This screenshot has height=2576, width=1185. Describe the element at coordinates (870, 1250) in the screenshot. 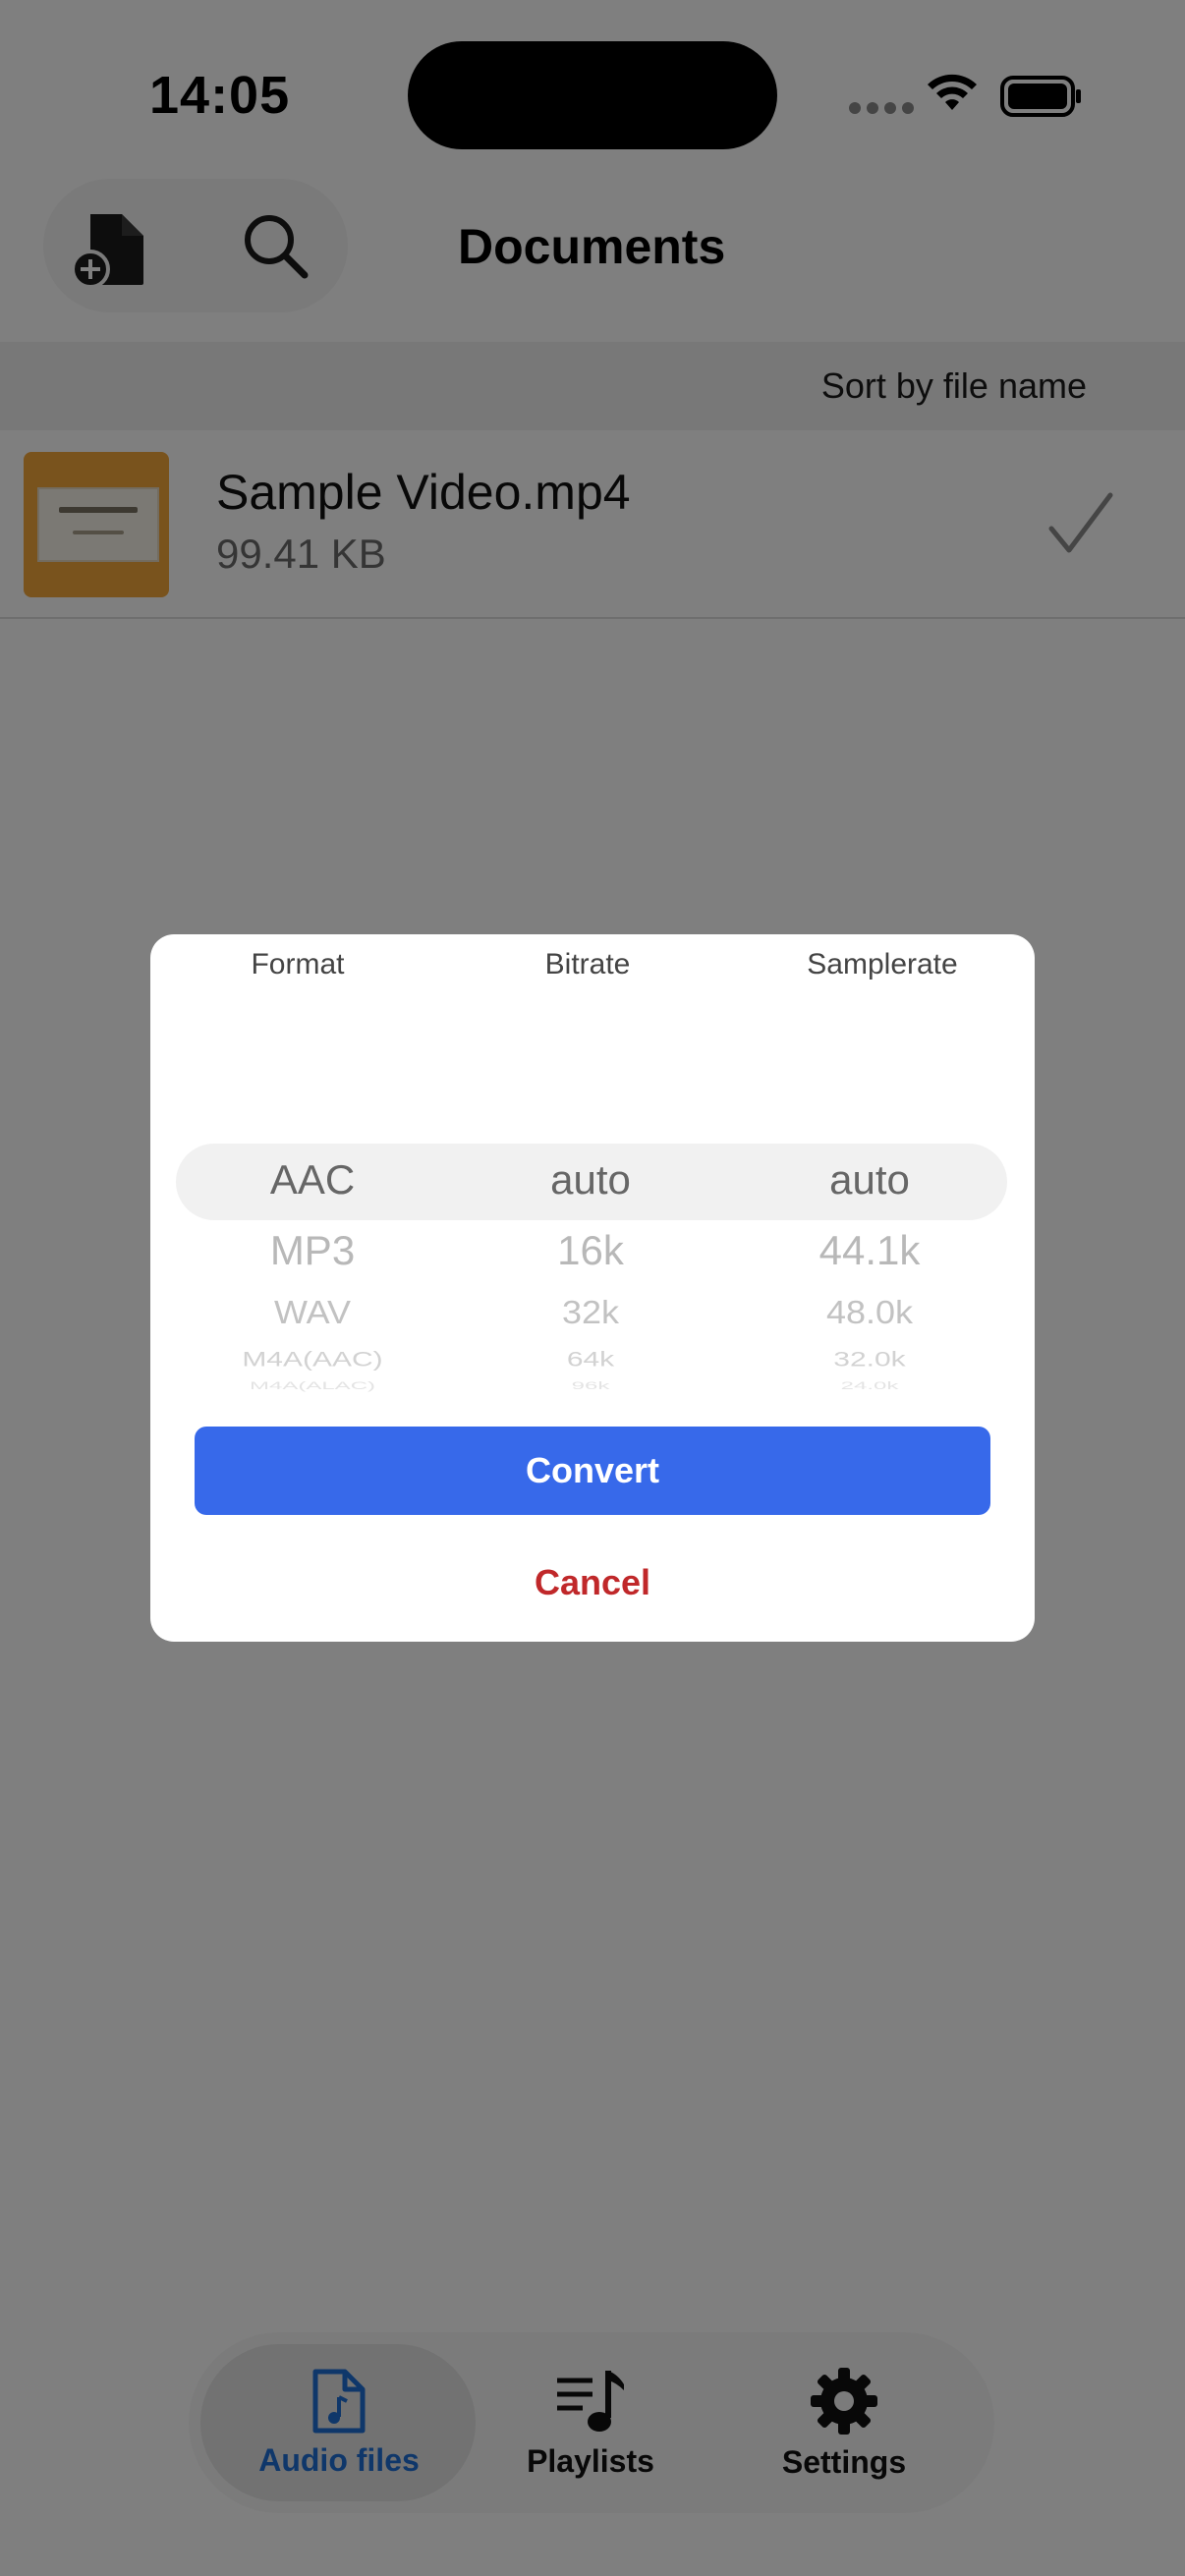

I see `samplerate-option: 44.1k` at that location.